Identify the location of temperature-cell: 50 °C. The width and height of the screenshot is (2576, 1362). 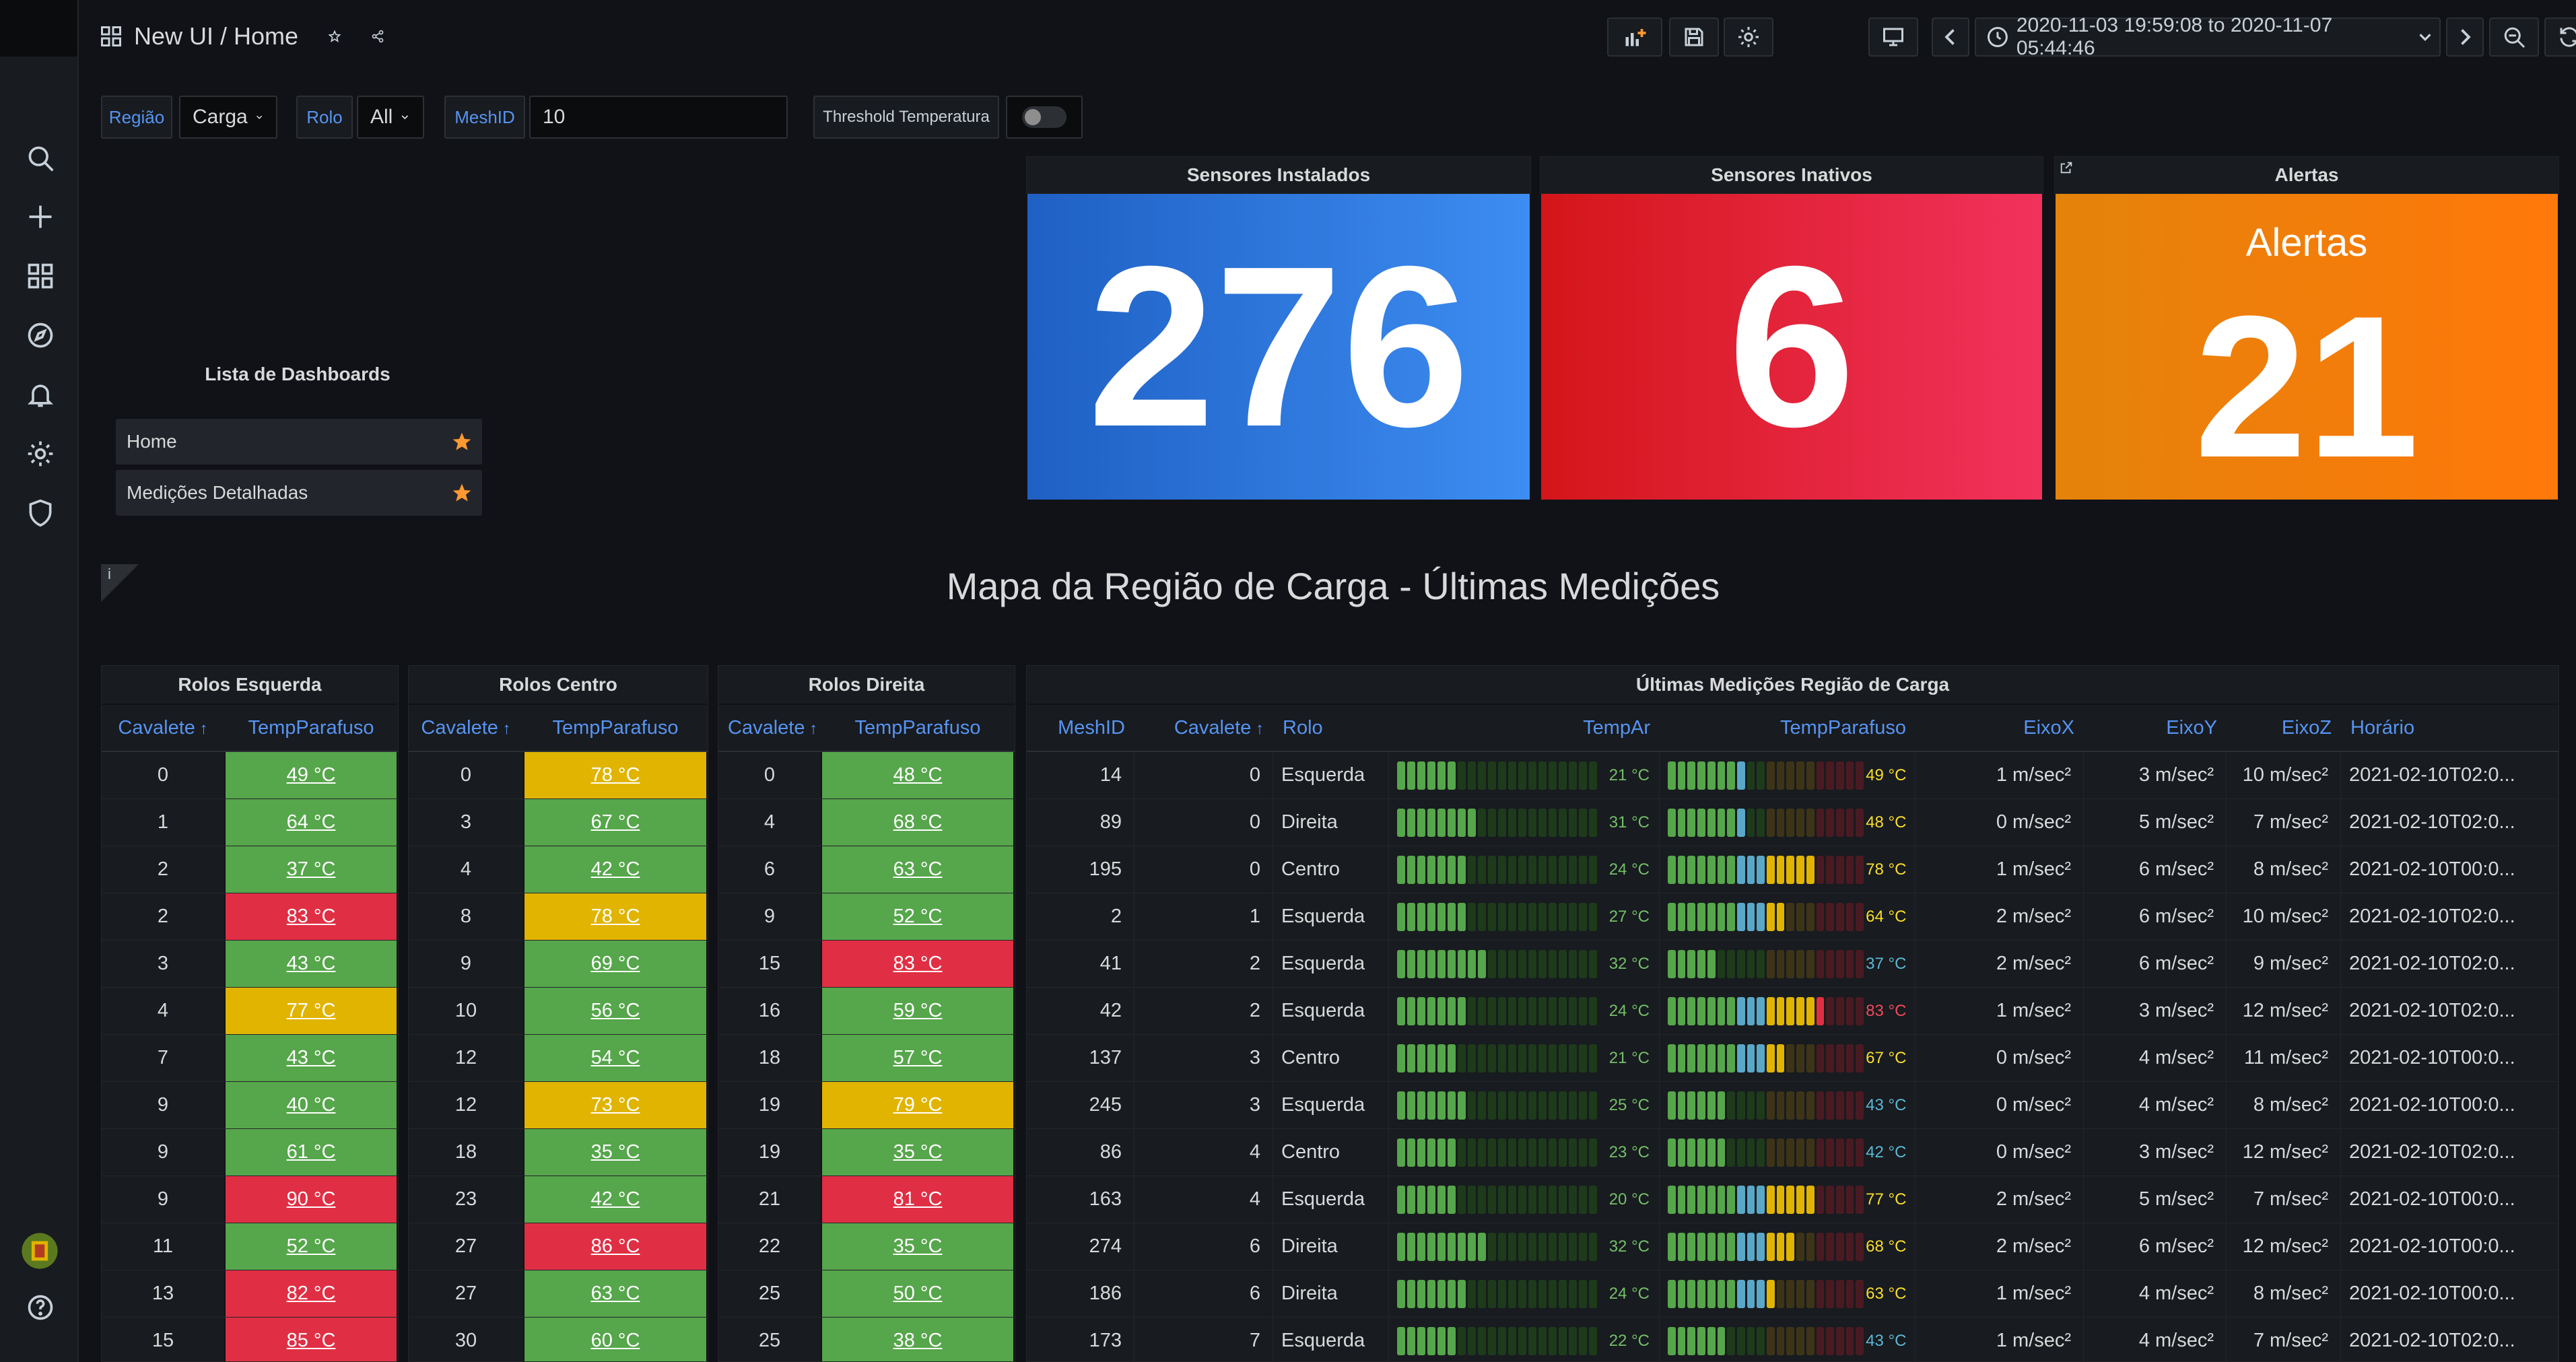
(918, 1294).